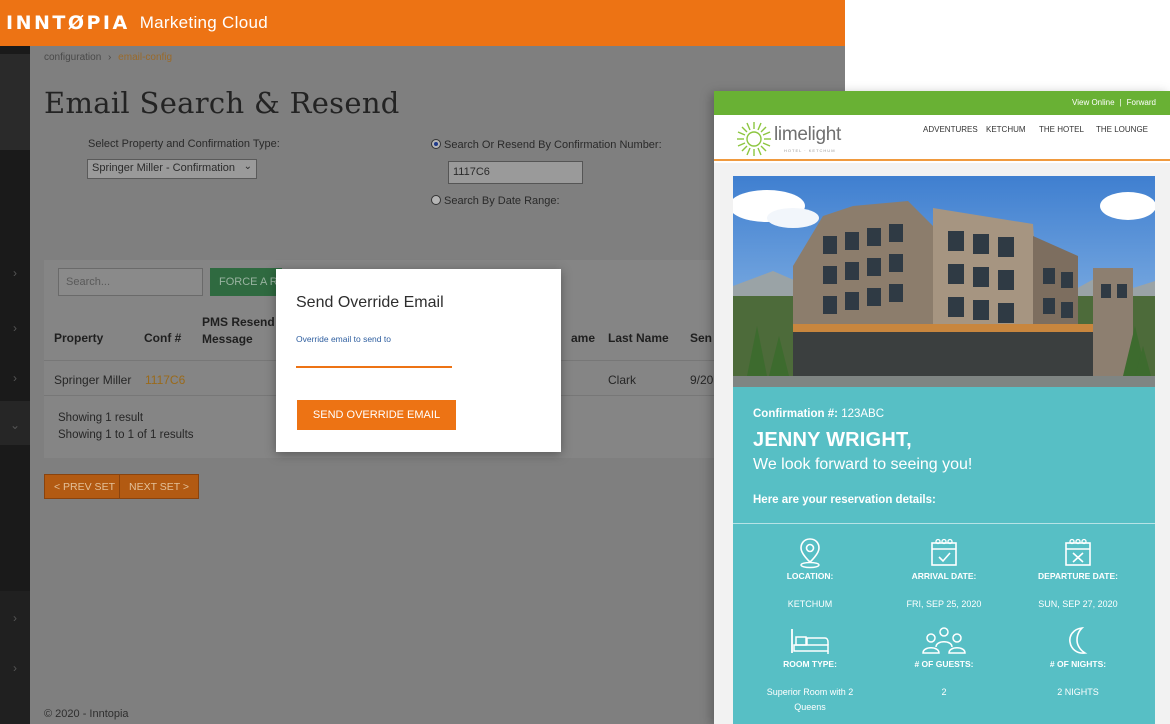 The image size is (1170, 724). What do you see at coordinates (101, 418) in the screenshot?
I see `result-count: Showing 1 result` at bounding box center [101, 418].